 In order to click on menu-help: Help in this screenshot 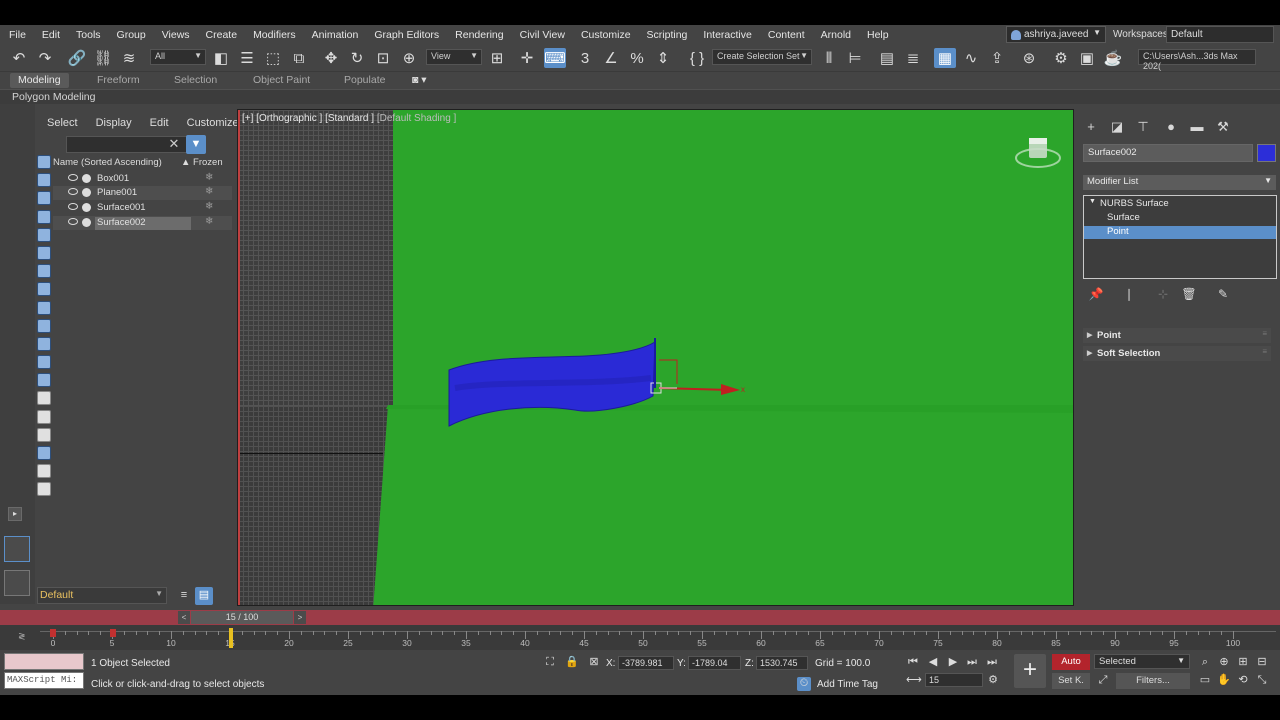, I will do `click(878, 35)`.